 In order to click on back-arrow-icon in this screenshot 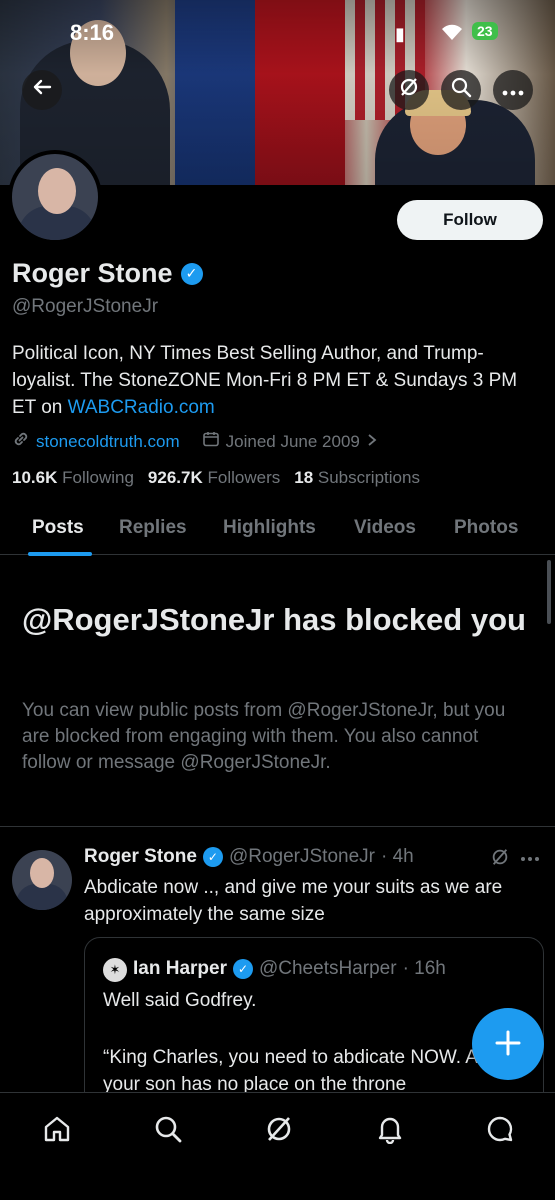, I will do `click(42, 90)`.